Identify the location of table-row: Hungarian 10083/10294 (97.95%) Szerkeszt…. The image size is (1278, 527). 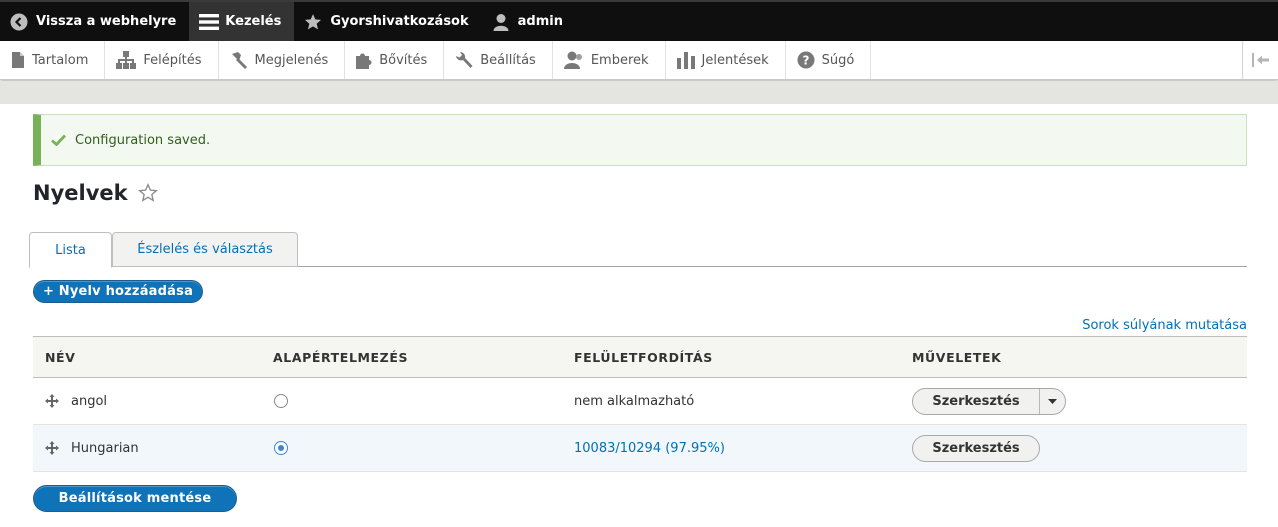
(640, 448).